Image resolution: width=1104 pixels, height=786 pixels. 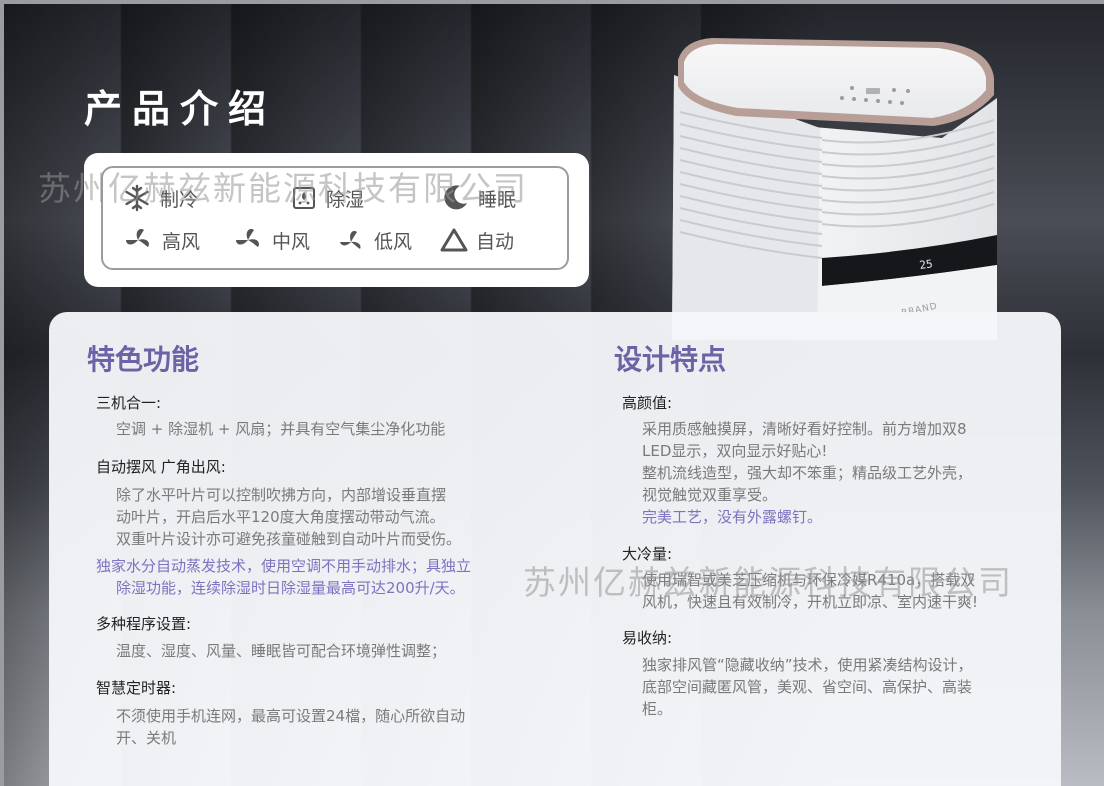 I want to click on mode-medium-fan: 中风, so click(x=271, y=240).